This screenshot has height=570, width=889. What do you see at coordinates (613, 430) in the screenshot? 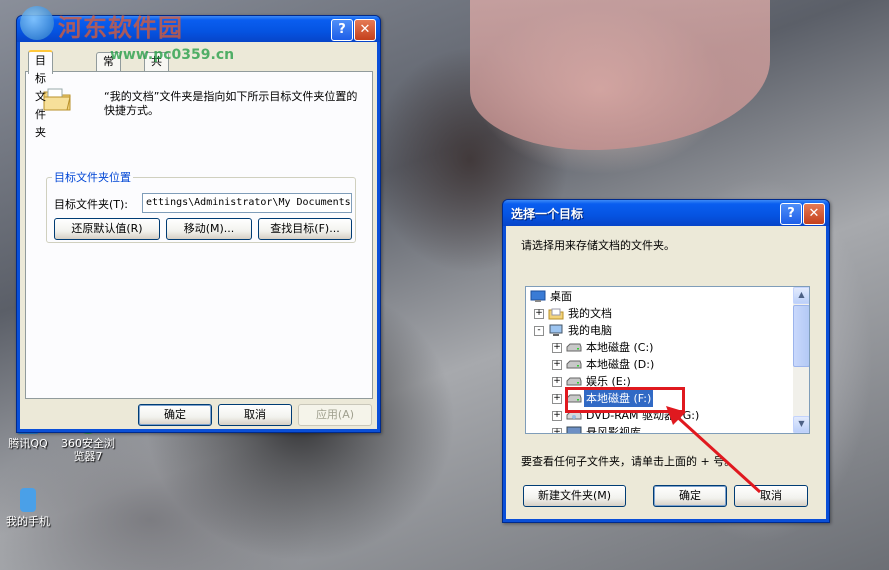
I see `tree-item-label: 悬风影视库` at bounding box center [613, 430].